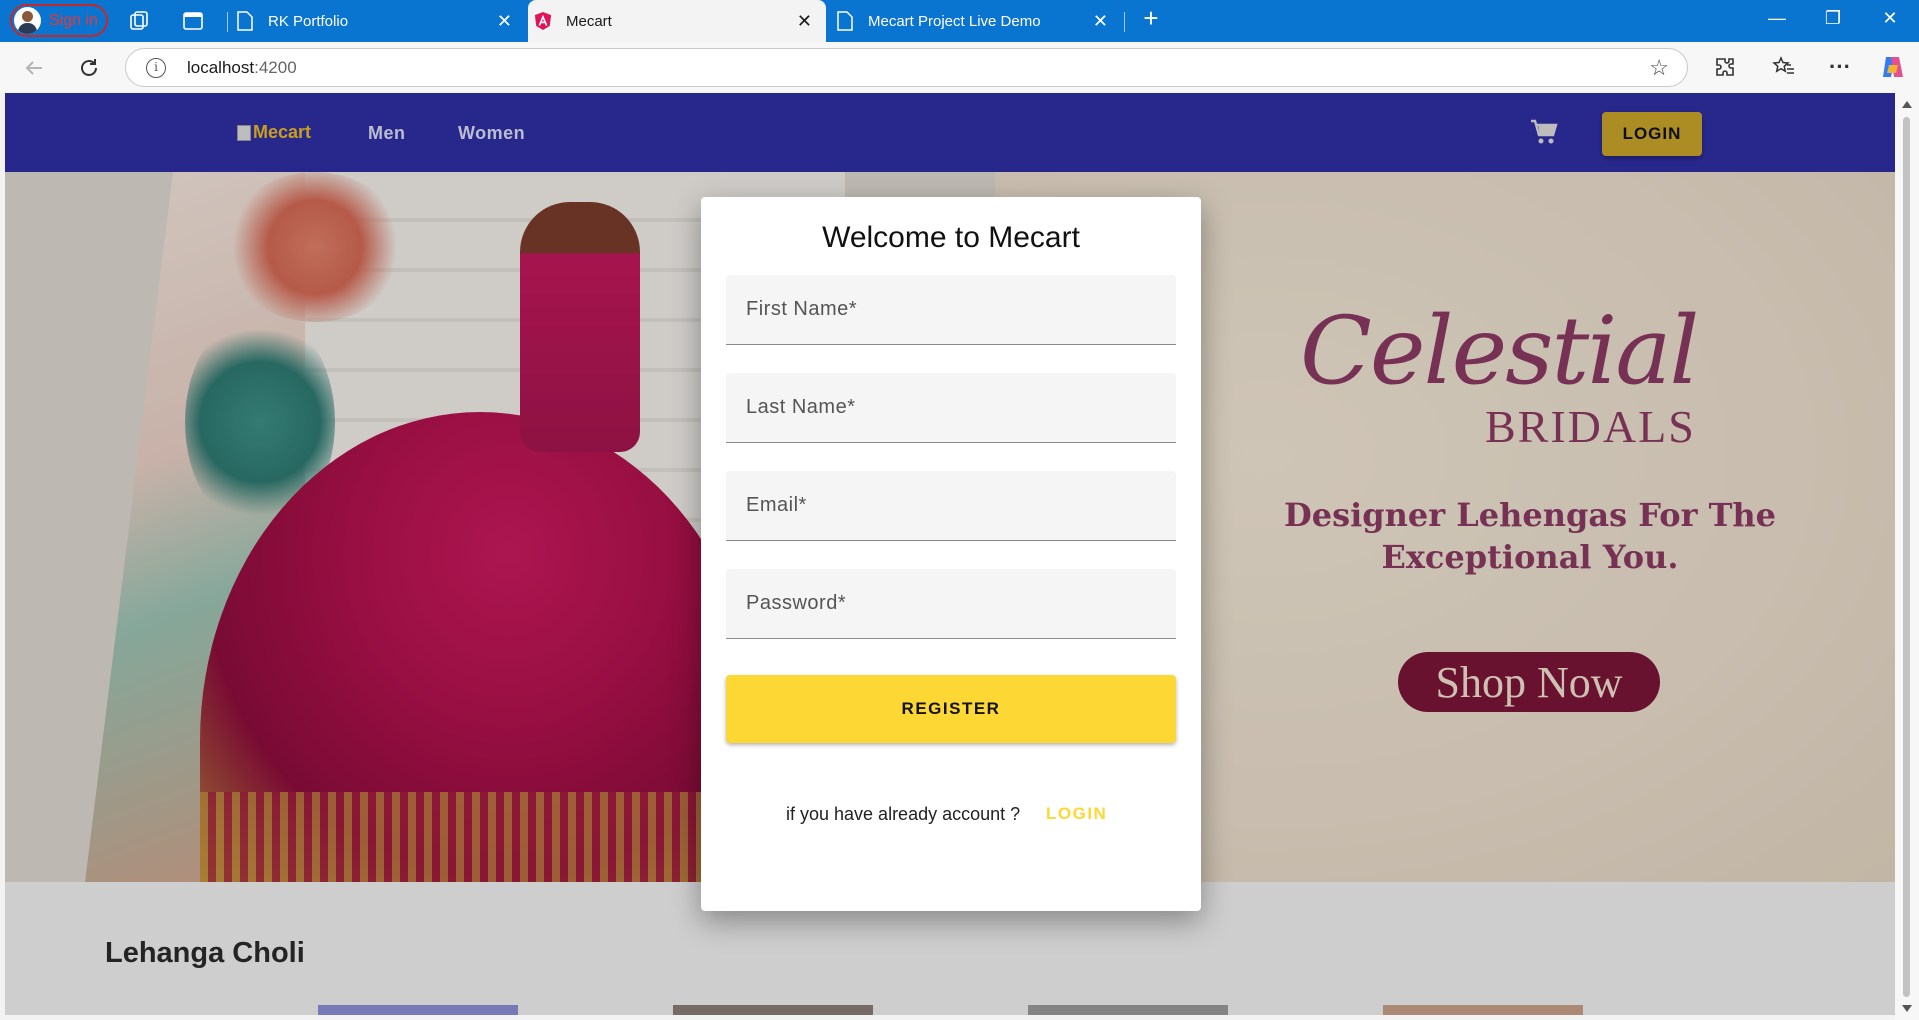 The image size is (1919, 1020). I want to click on email-field, so click(951, 506).